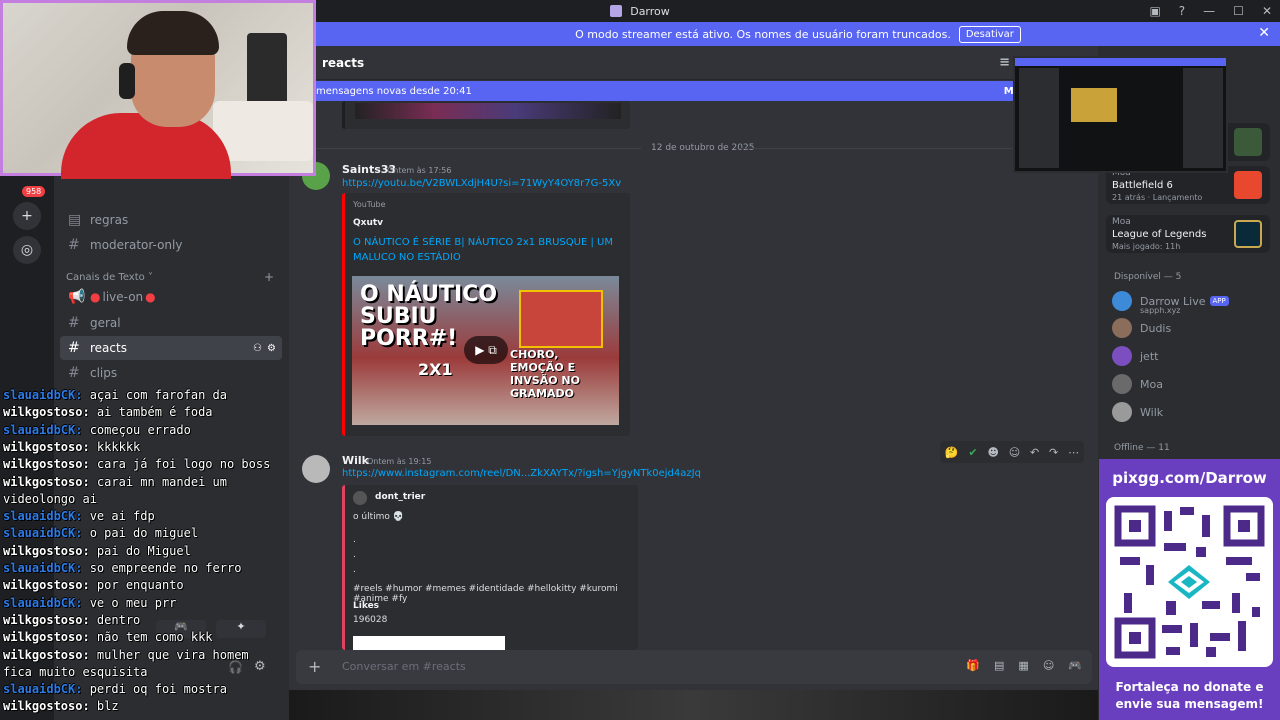  I want to click on new-messages-bar: mensagens novas desde 20:41 Marca, so click(707, 91).